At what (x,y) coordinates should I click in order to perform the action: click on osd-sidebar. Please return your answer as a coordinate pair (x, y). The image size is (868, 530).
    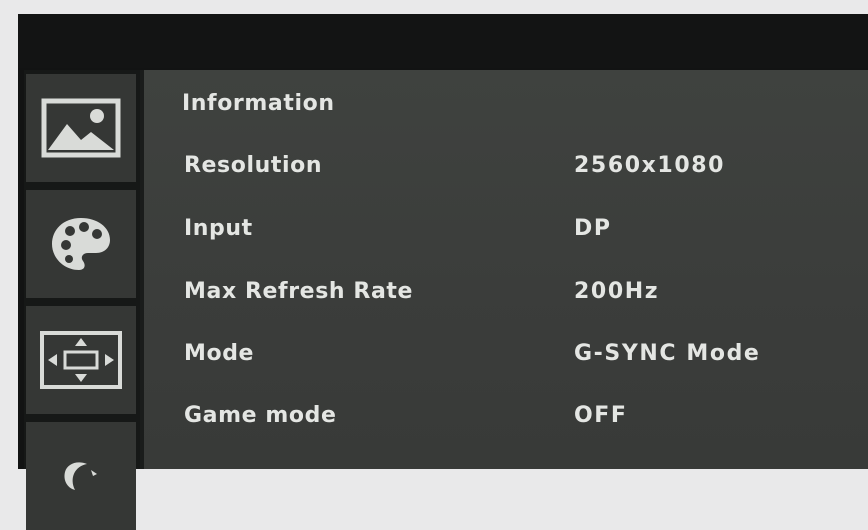
    Looking at the image, I should click on (82, 300).